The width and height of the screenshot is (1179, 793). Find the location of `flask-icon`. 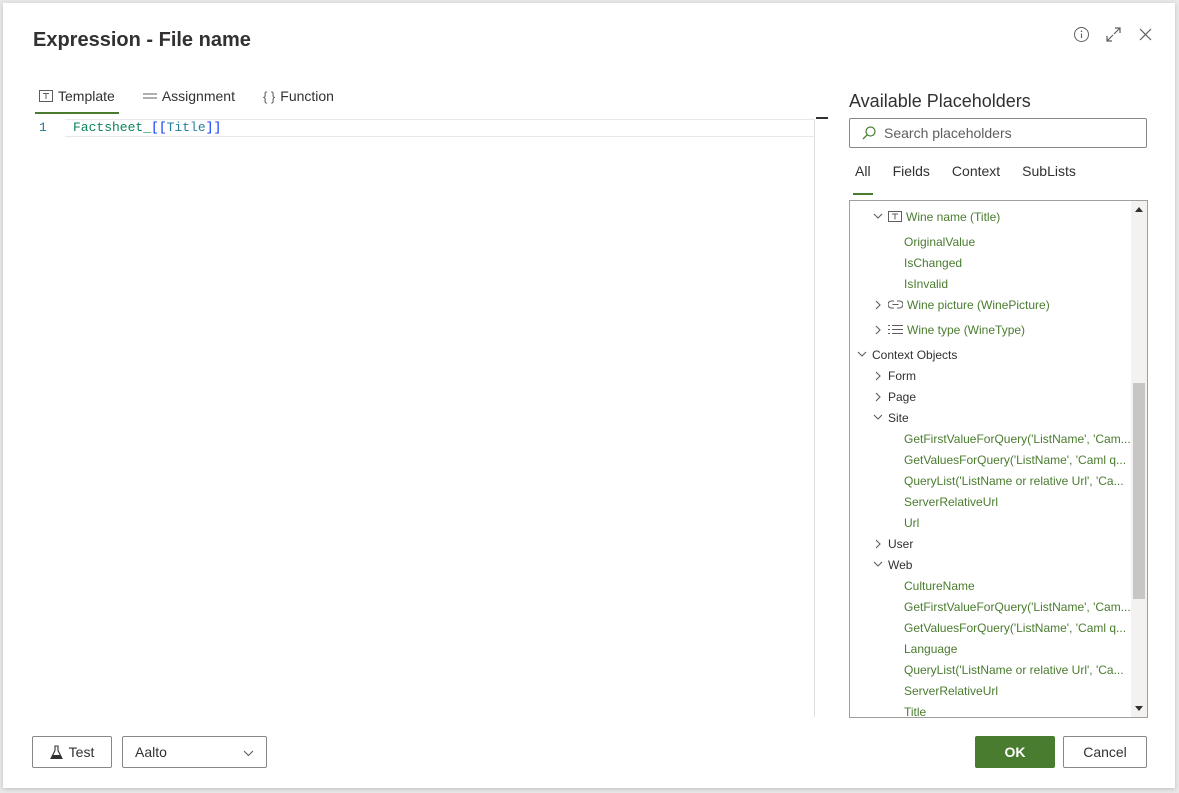

flask-icon is located at coordinates (56, 752).